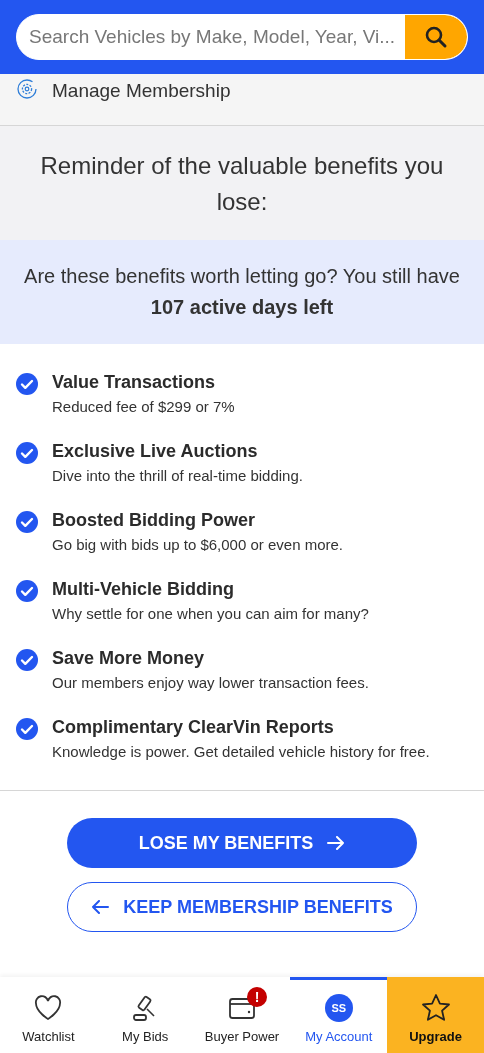 Image resolution: width=484 pixels, height=1053 pixels. Describe the element at coordinates (155, 451) in the screenshot. I see `benefit-title: Exclusive Live Auctions` at that location.